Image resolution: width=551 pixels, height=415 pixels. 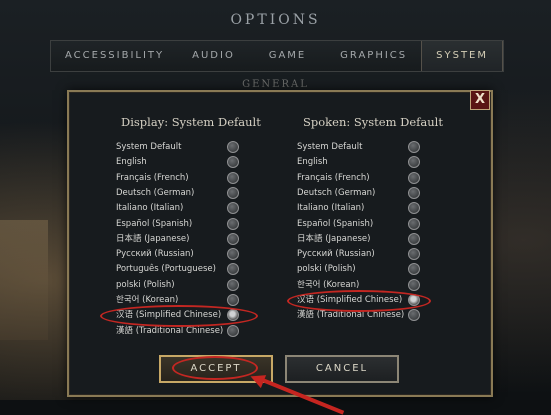 What do you see at coordinates (155, 254) in the screenshot?
I see `display-language-option-label: Pусский (Russian)` at bounding box center [155, 254].